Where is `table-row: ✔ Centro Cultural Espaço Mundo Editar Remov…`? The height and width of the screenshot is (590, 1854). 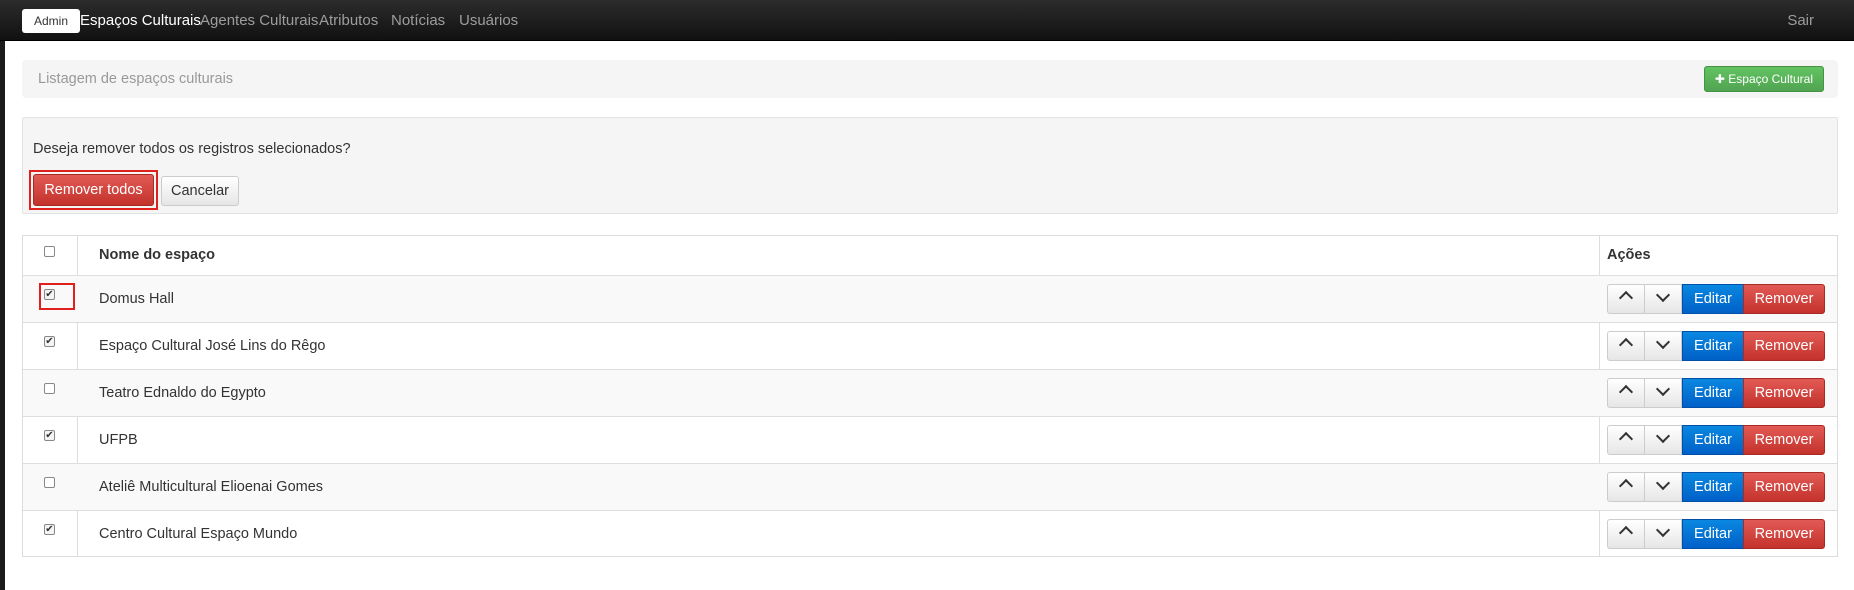 table-row: ✔ Centro Cultural Espaço Mundo Editar Remov… is located at coordinates (930, 533).